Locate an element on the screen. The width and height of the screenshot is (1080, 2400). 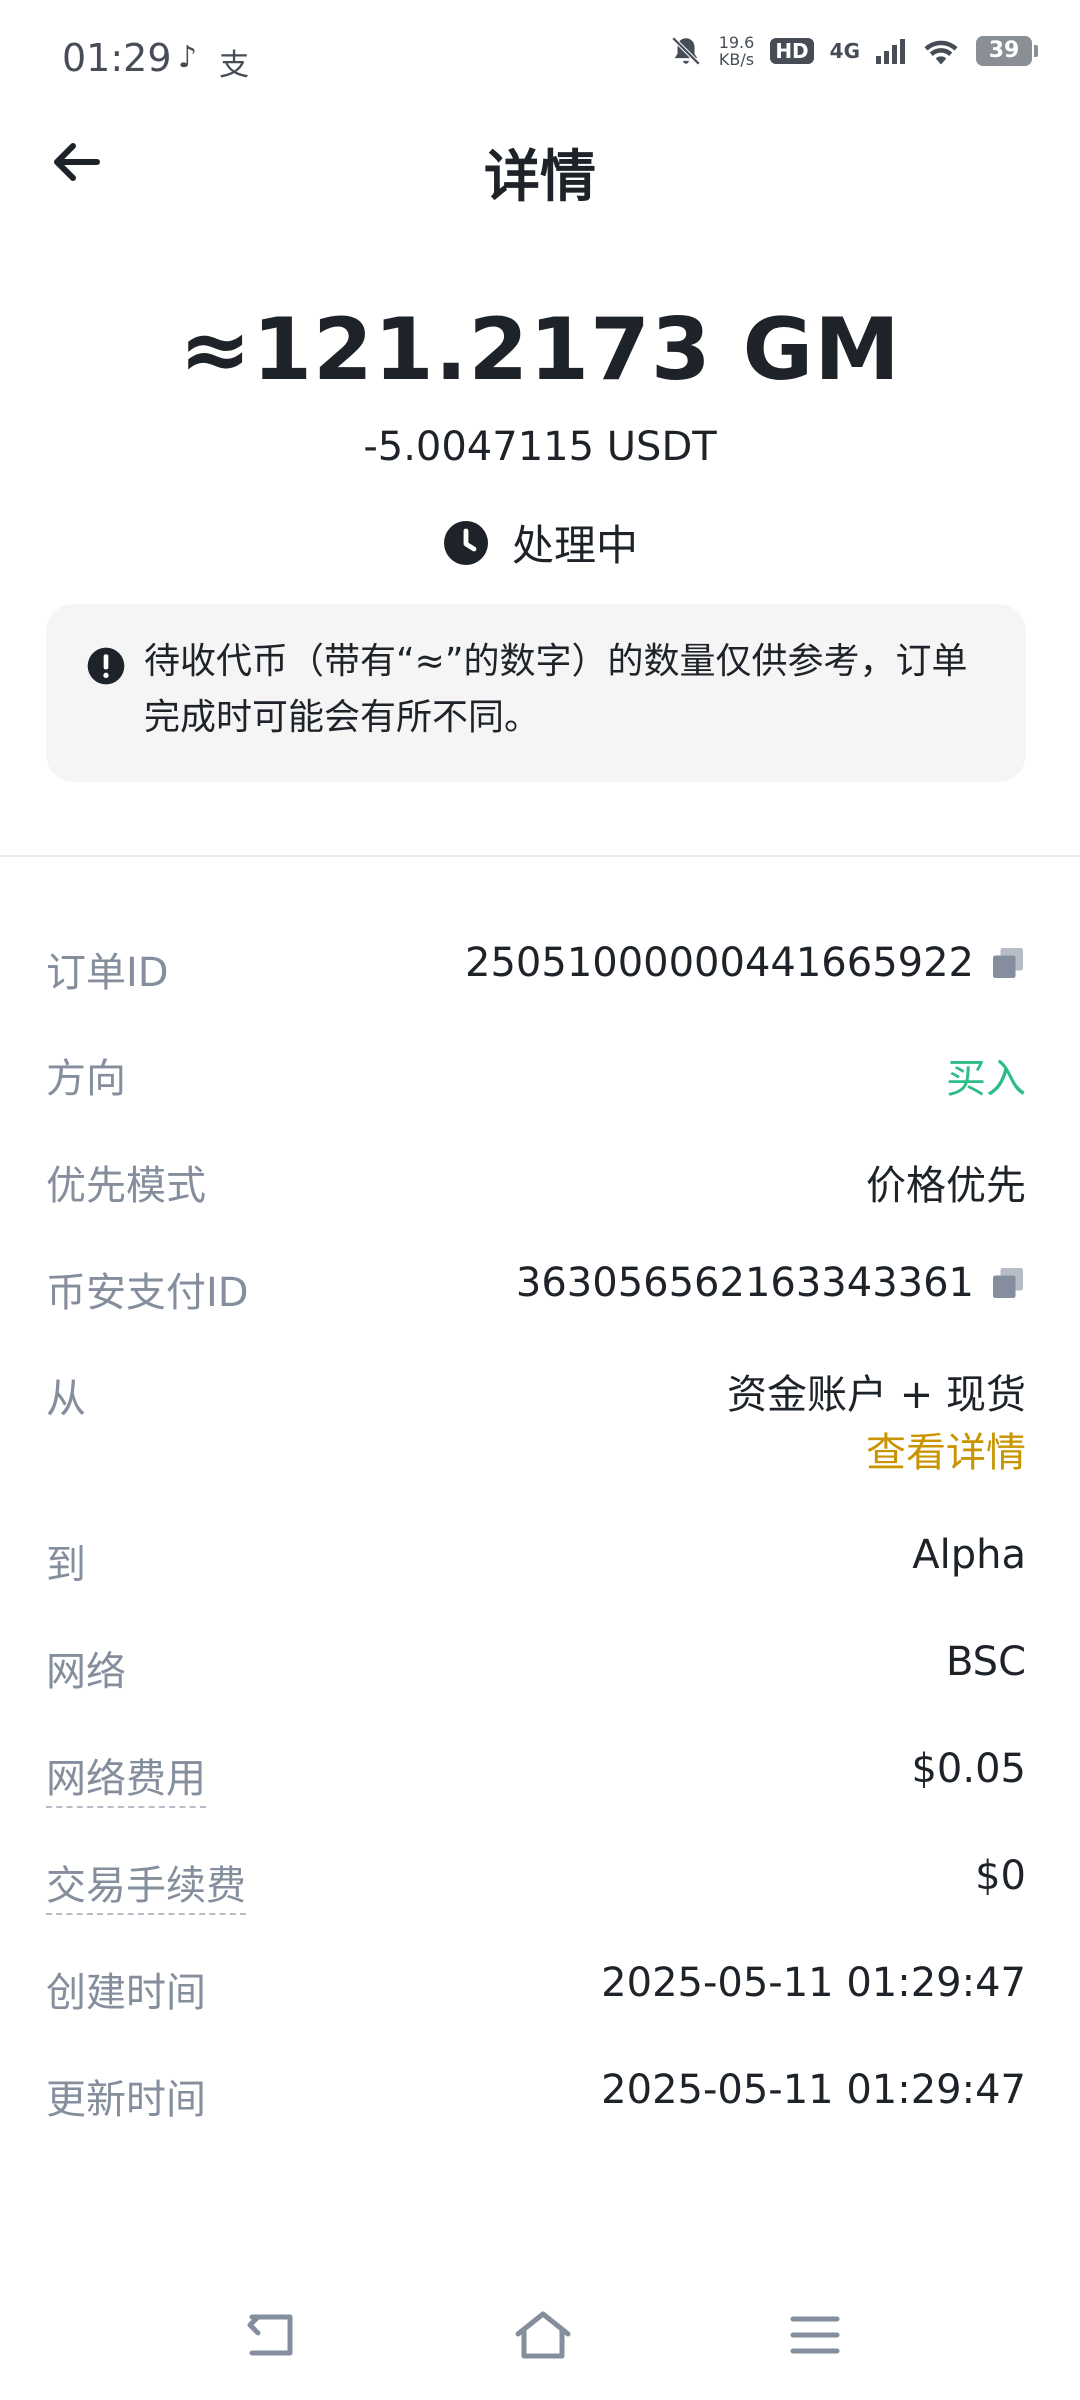
system-nav-bar is located at coordinates (540, 2340).